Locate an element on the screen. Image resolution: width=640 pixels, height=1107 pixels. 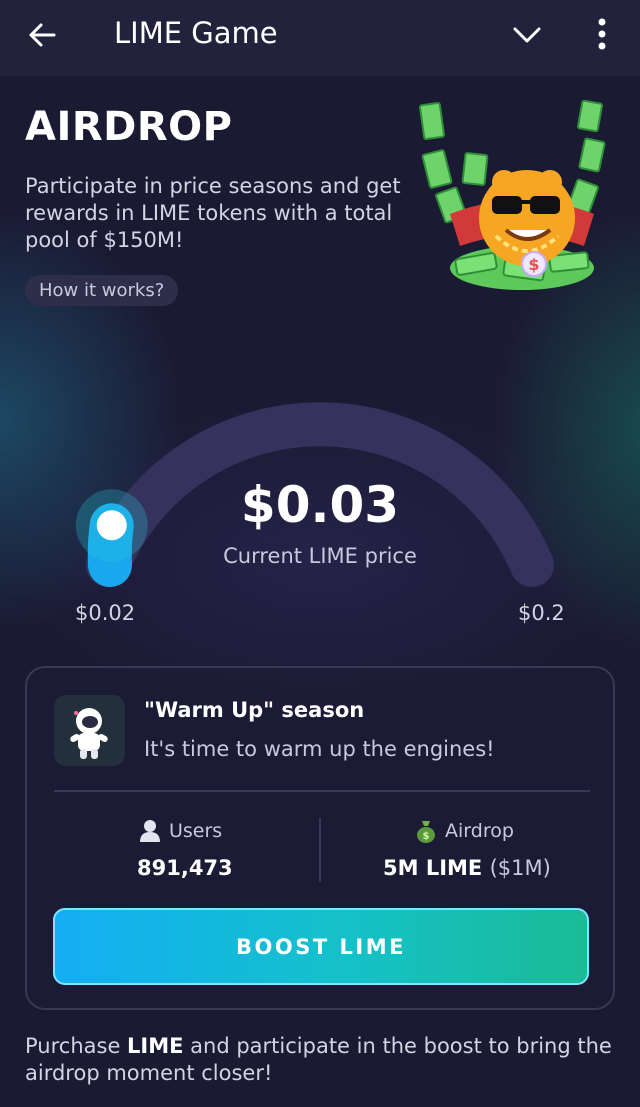
current-price: $0.03 is located at coordinates (320, 505).